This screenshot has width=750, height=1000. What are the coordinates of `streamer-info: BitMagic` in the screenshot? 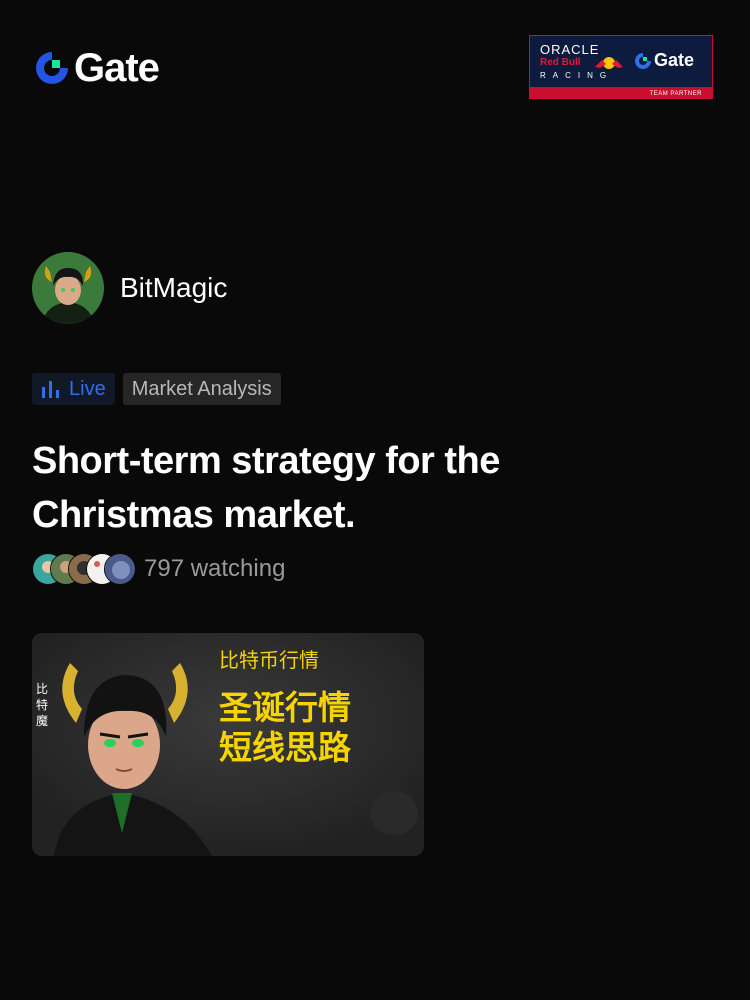 It's located at (129, 288).